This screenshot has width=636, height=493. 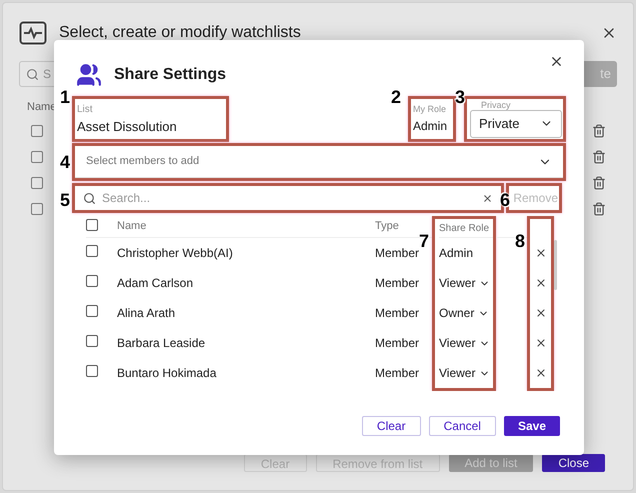 What do you see at coordinates (161, 343) in the screenshot?
I see `member-name: Barbara Leaside` at bounding box center [161, 343].